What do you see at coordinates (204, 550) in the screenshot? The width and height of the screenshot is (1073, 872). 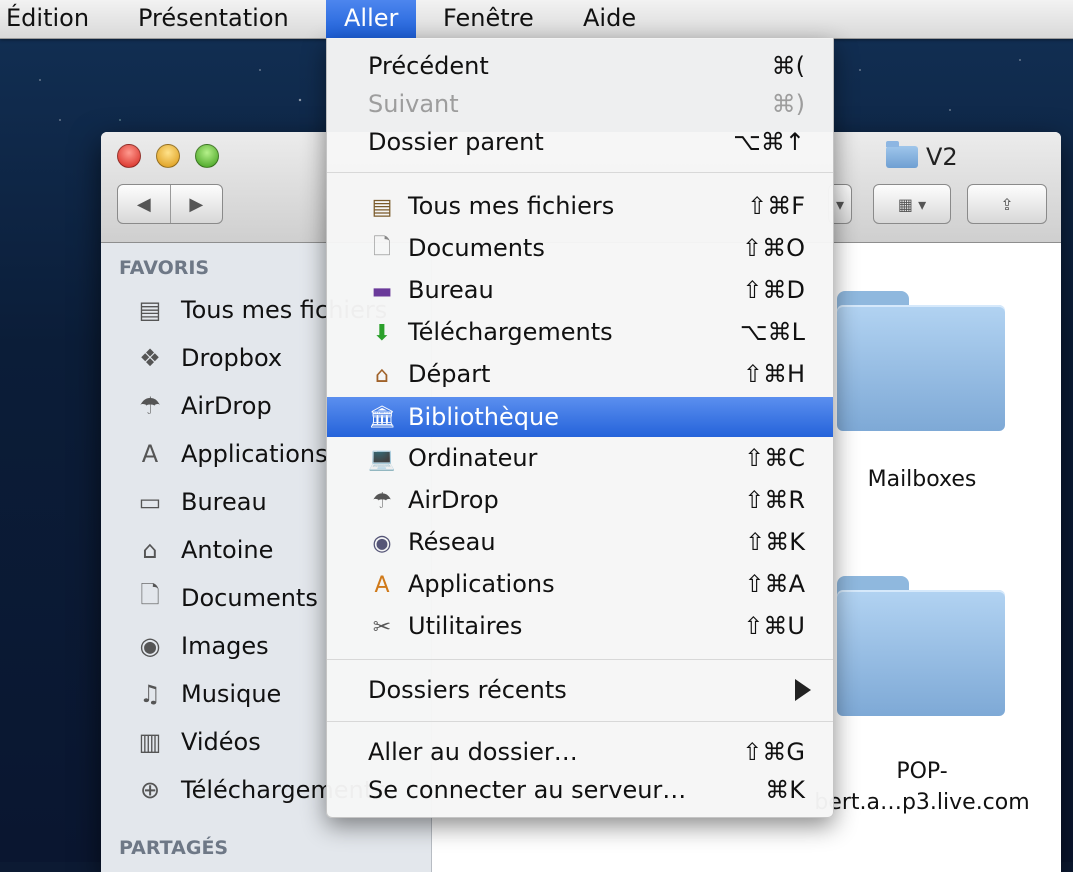 I see `sidebar-item-home: ⌂ Antoine` at bounding box center [204, 550].